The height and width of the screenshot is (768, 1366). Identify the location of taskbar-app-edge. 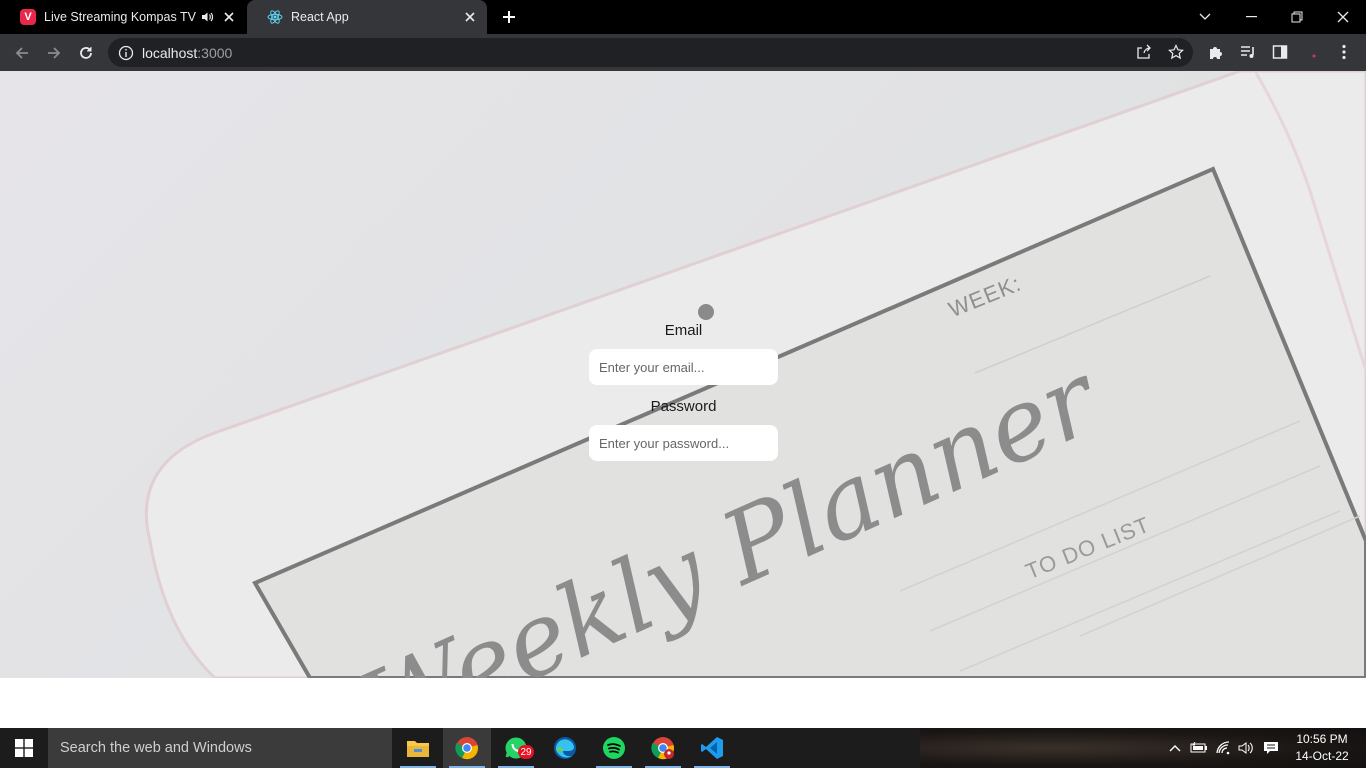
(565, 748).